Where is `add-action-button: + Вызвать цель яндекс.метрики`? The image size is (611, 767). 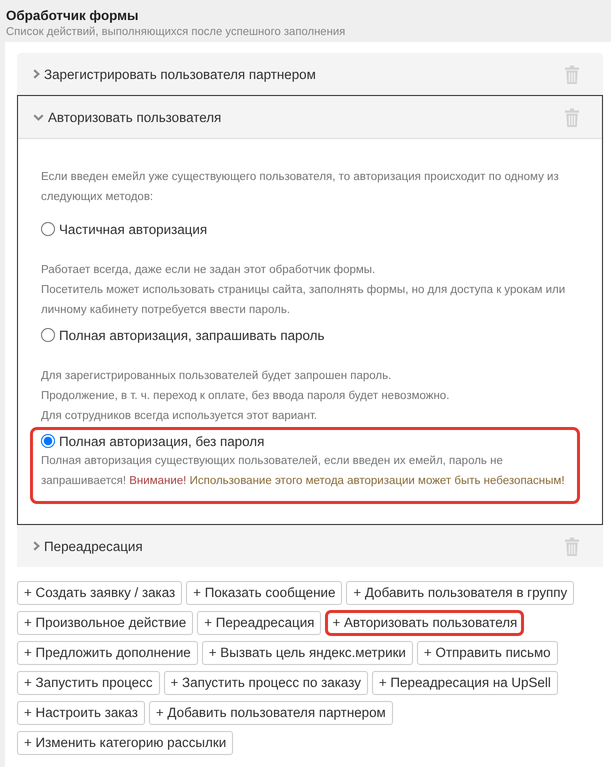 add-action-button: + Вызвать цель яндекс.метрики is located at coordinates (307, 653).